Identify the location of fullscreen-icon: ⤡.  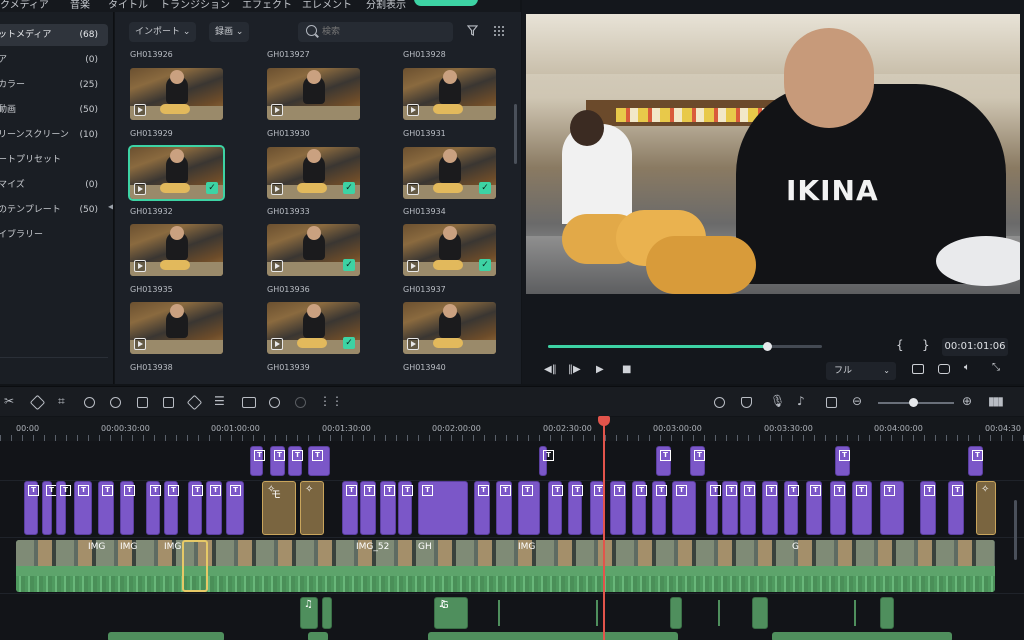
(996, 367).